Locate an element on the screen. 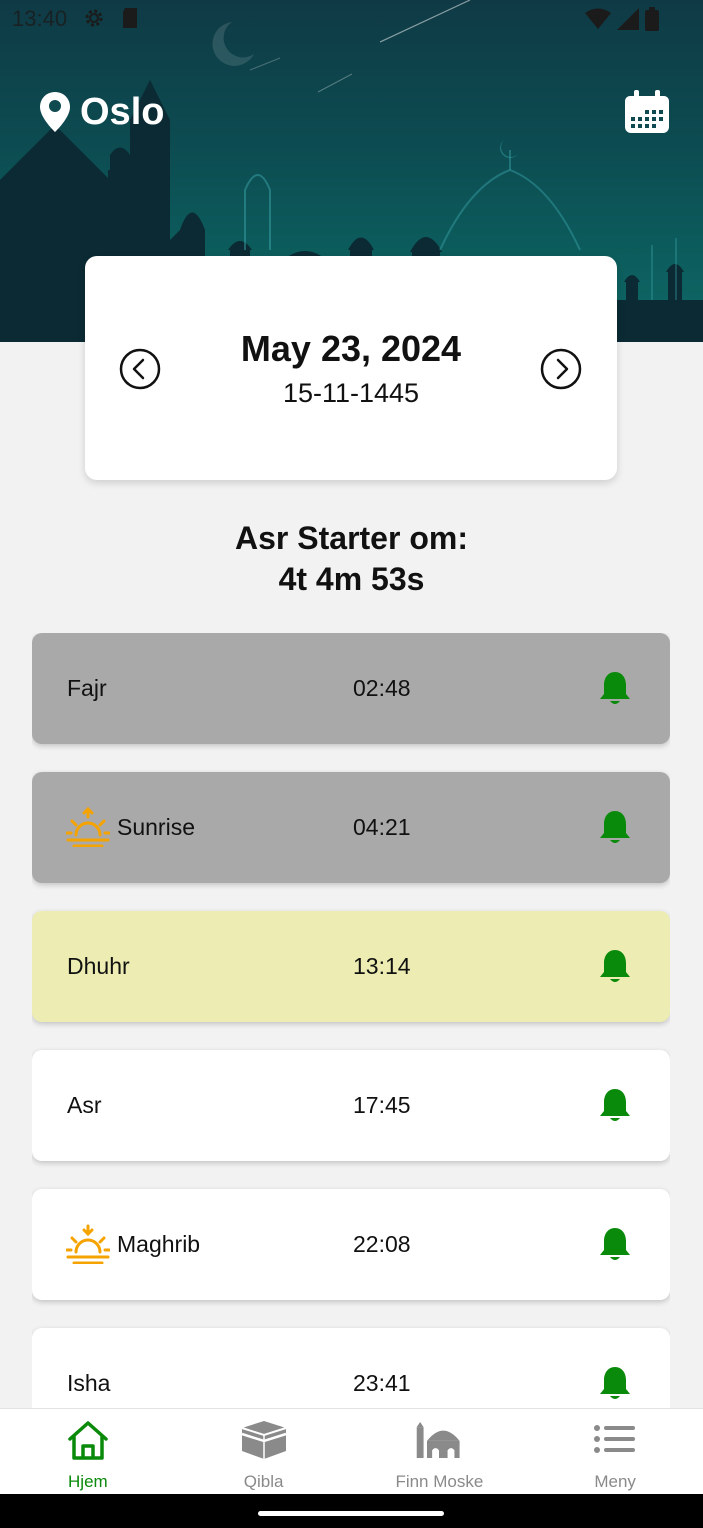  prayer-name: Asr is located at coordinates (84, 1105).